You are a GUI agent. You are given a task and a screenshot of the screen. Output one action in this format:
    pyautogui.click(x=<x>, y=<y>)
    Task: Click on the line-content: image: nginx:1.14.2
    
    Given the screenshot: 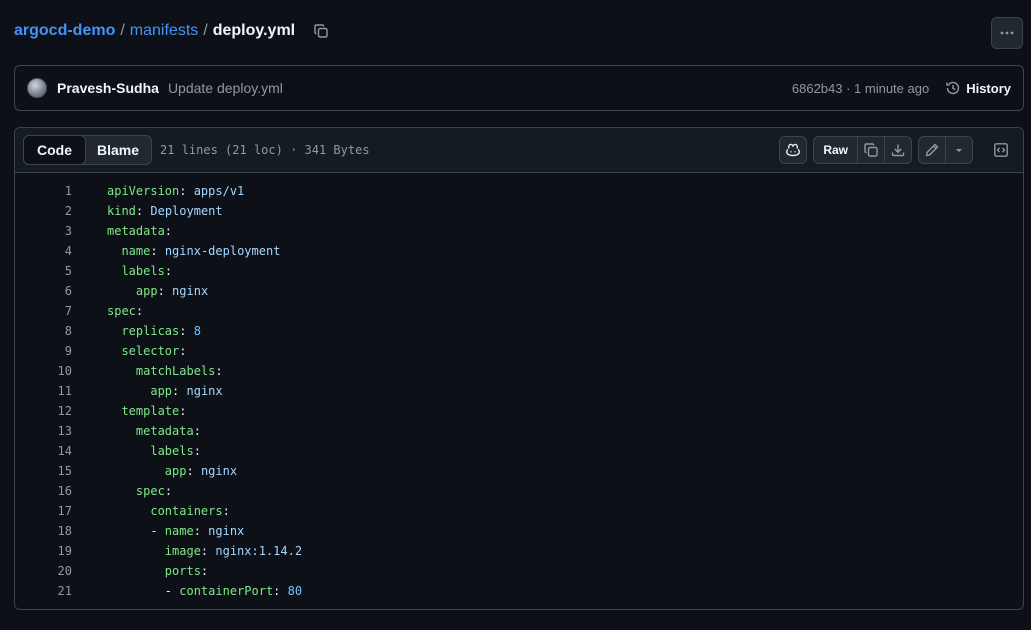 What is the action you would take?
    pyautogui.click(x=187, y=551)
    